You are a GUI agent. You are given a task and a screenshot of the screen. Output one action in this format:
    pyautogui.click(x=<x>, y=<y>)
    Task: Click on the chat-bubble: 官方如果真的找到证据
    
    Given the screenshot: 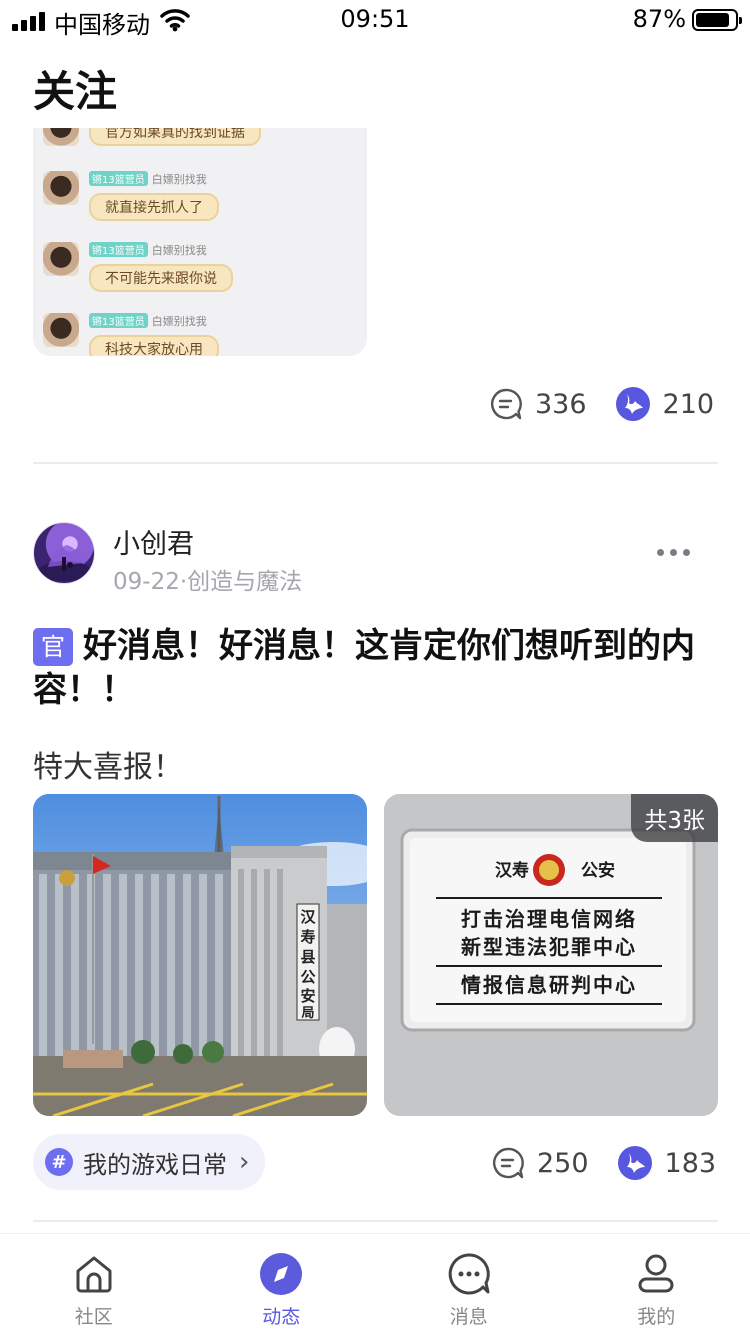 What is the action you would take?
    pyautogui.click(x=175, y=137)
    